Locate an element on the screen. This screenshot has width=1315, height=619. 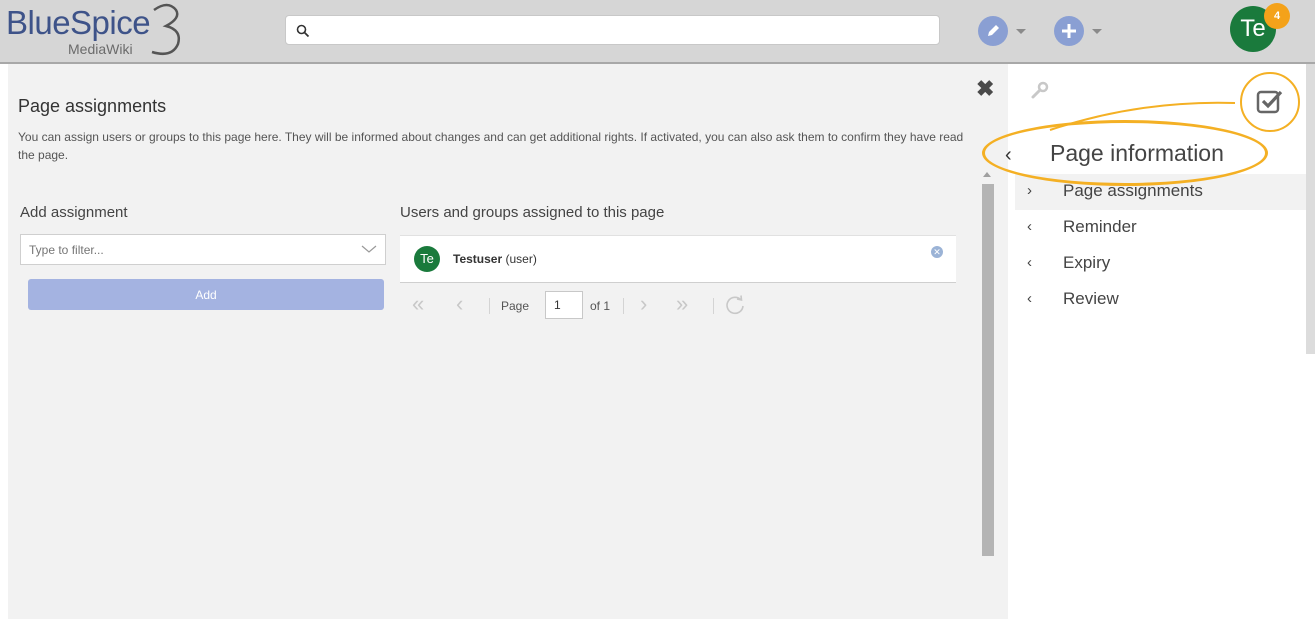
search-box is located at coordinates (612, 30).